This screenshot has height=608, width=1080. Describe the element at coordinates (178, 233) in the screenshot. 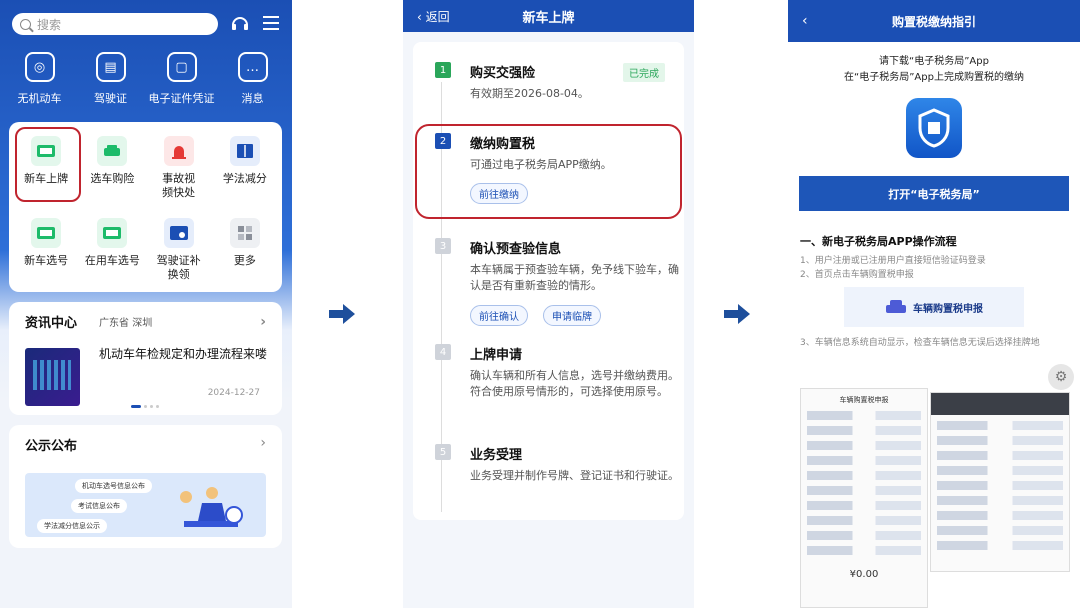

I see `license-renew-icon` at that location.